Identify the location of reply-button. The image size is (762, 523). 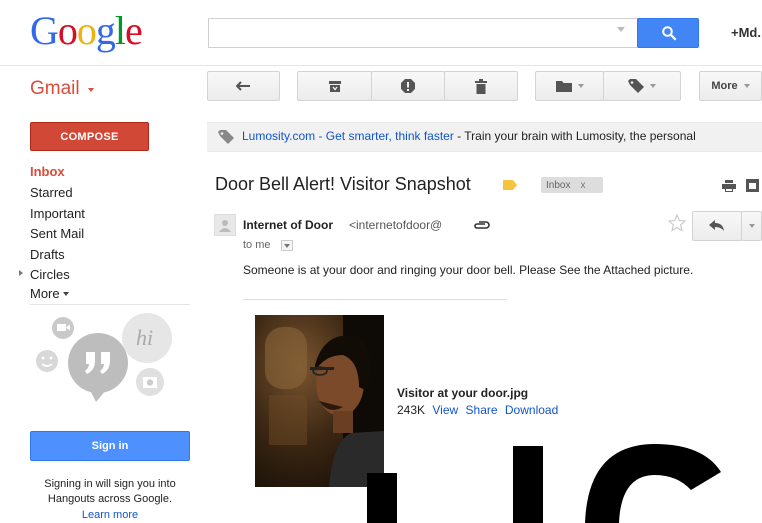
(717, 226).